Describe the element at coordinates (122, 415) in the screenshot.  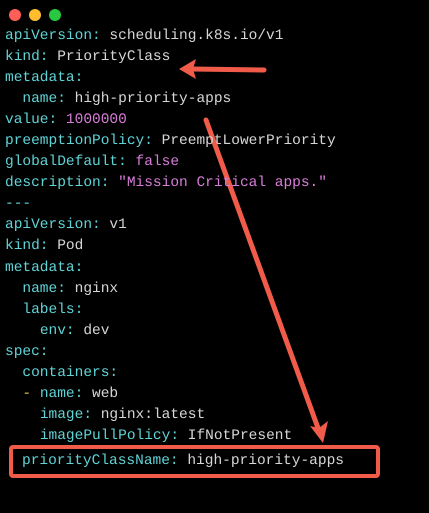
I see `code-line: image: nginx:latest` at that location.